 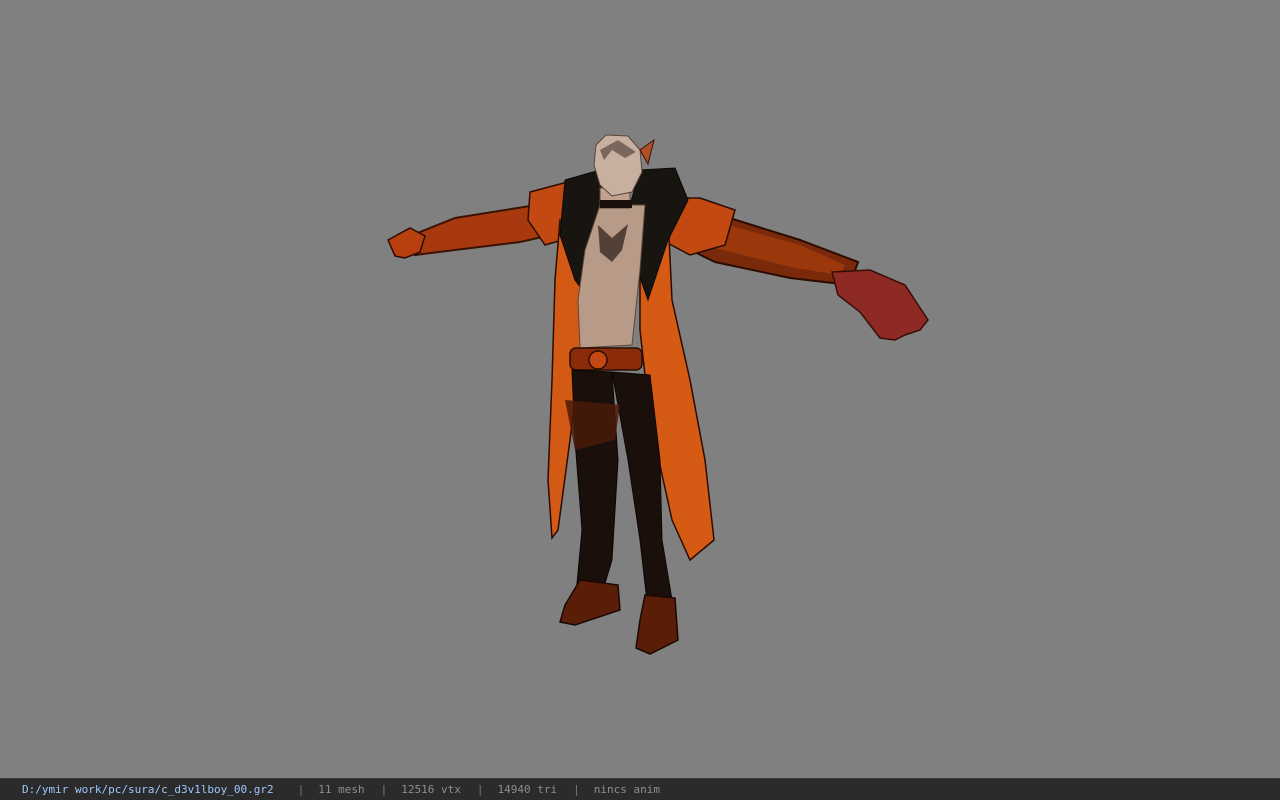 What do you see at coordinates (616, 204) in the screenshot?
I see `collar-choker` at bounding box center [616, 204].